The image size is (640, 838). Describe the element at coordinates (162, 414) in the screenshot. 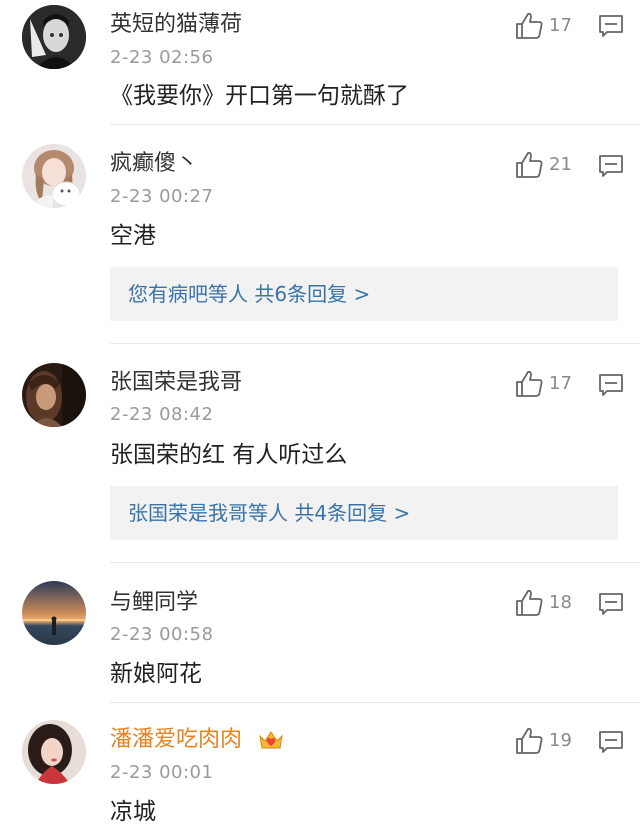

I see `timestamp: 2-23 08:42` at that location.